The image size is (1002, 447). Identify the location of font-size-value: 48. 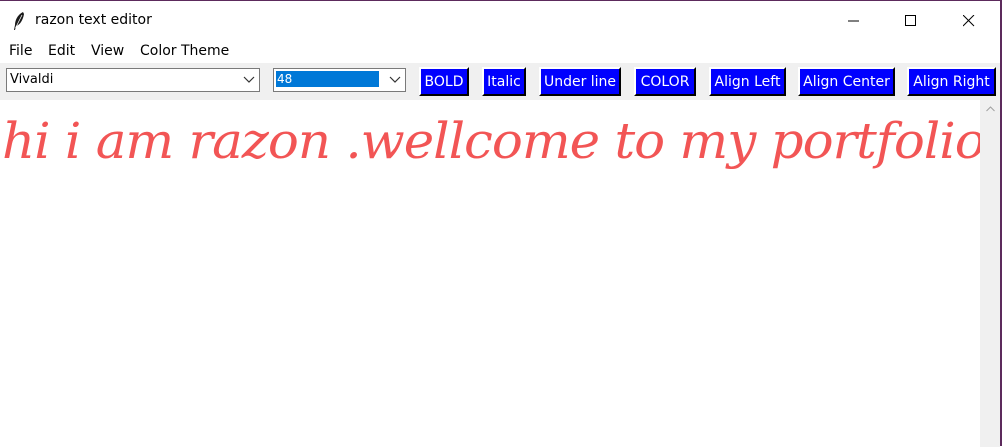
(327, 79).